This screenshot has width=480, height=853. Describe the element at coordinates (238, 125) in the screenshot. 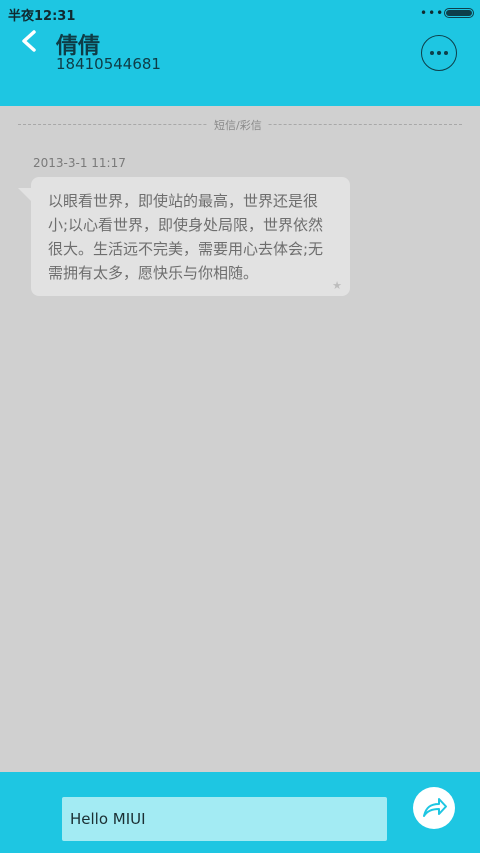

I see `divider-label: 短信/彩信` at that location.